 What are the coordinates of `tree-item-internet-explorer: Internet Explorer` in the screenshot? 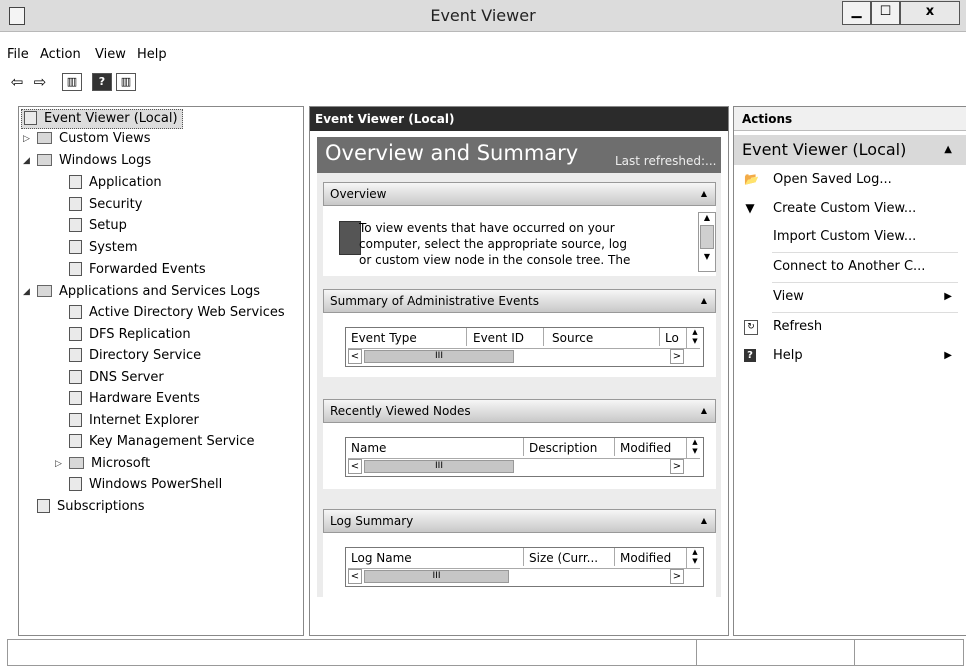 It's located at (134, 421).